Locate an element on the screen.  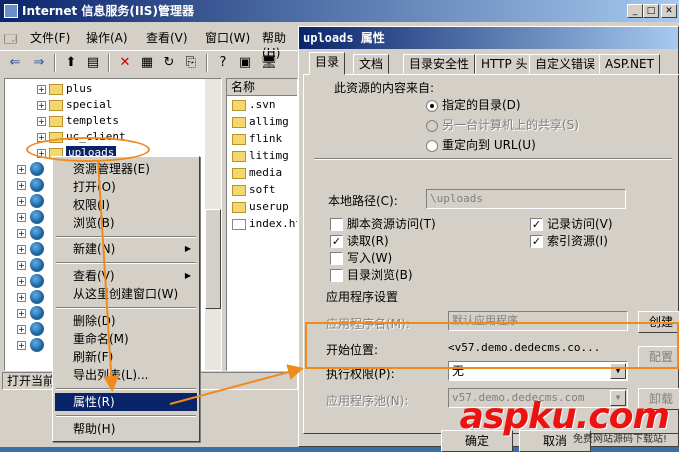
arrow-to-exec-perm is located at coordinates (236, 384).